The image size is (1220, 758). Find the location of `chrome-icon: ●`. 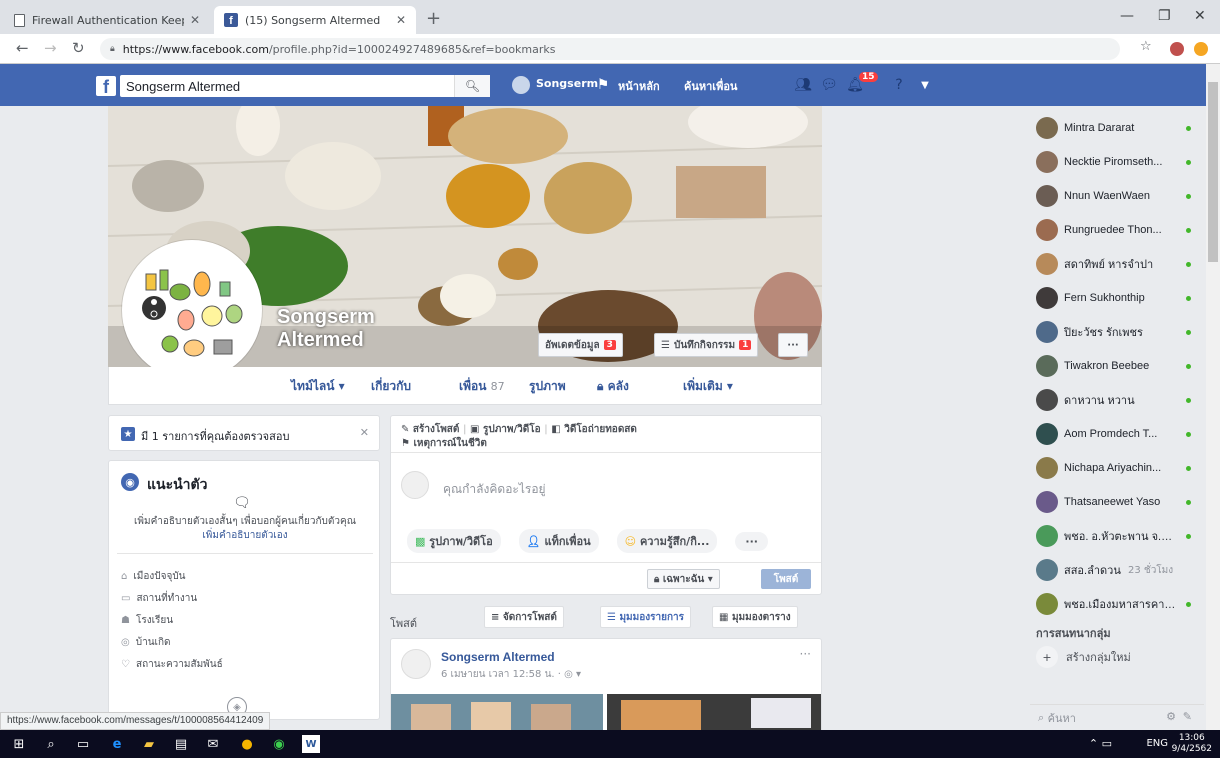

chrome-icon: ● is located at coordinates (247, 744).